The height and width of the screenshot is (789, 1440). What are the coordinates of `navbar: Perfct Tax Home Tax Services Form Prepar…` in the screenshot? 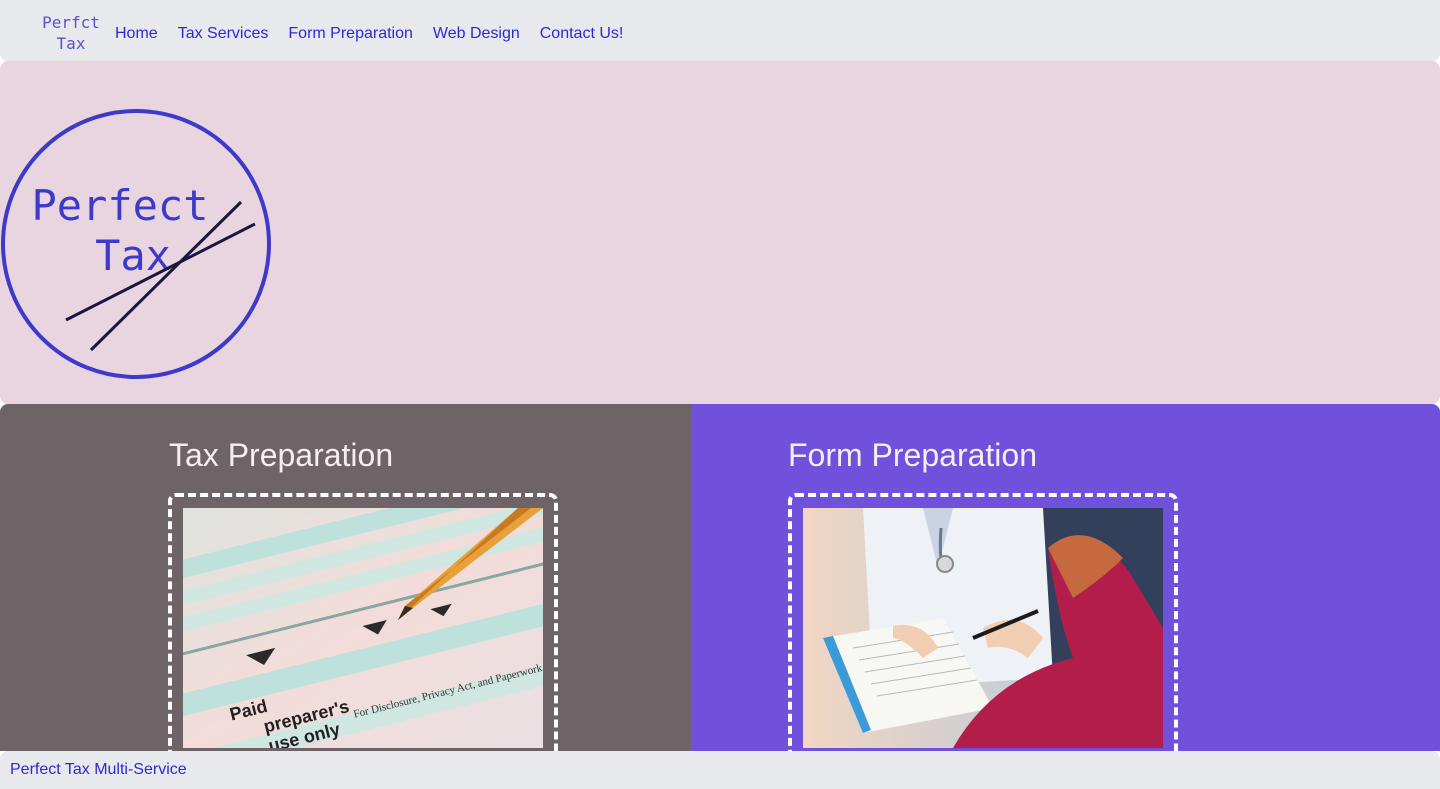 It's located at (720, 30).